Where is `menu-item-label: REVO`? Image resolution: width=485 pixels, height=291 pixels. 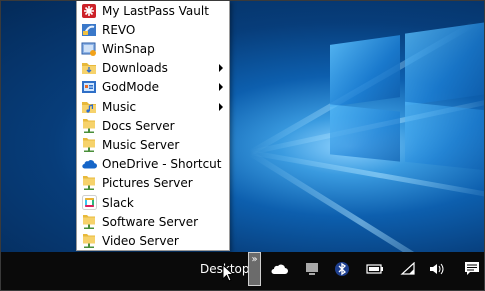
menu-item-label: REVO is located at coordinates (119, 29).